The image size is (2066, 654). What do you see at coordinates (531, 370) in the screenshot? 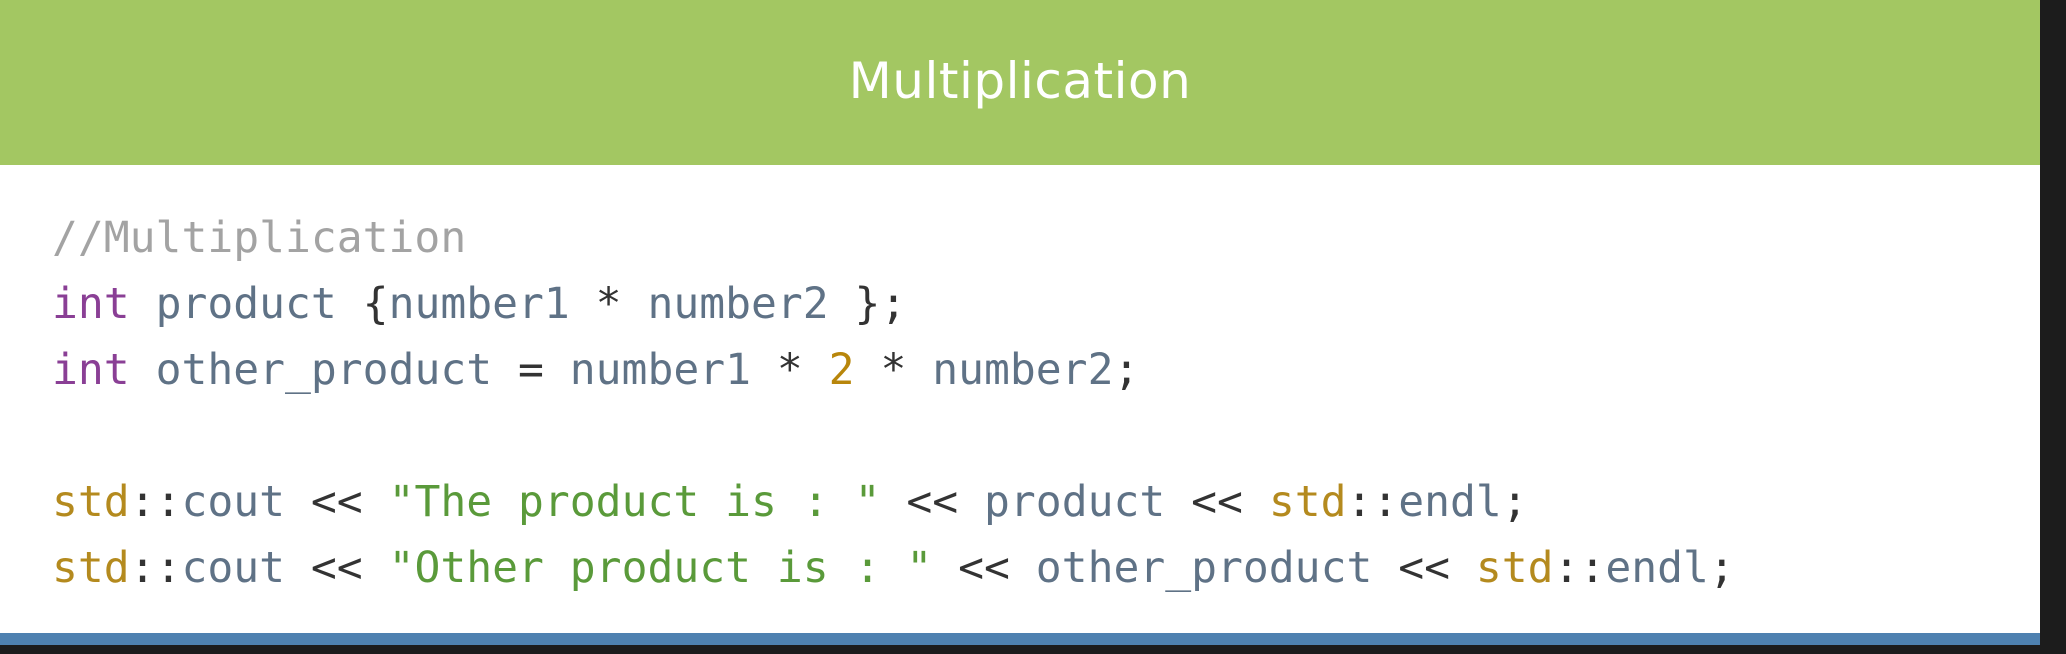
I see `code-token-punct: =` at bounding box center [531, 370].